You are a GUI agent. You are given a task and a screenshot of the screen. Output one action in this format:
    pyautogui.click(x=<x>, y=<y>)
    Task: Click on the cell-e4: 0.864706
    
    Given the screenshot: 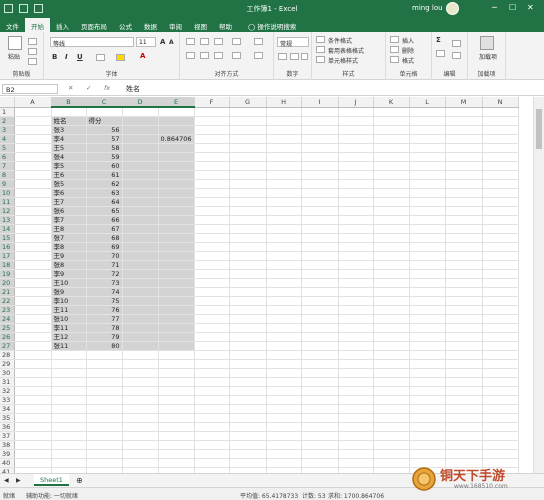 What is the action you would take?
    pyautogui.click(x=176, y=139)
    